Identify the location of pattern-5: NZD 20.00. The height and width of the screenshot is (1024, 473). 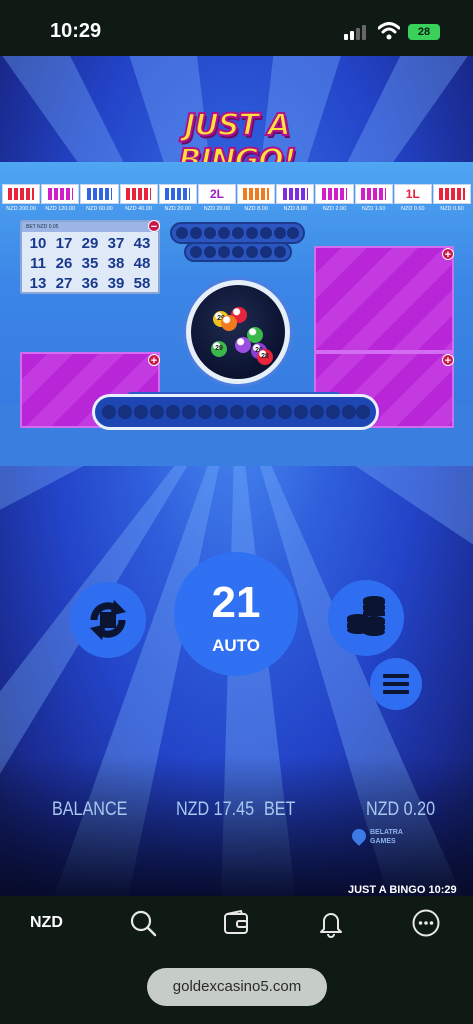
(177, 201).